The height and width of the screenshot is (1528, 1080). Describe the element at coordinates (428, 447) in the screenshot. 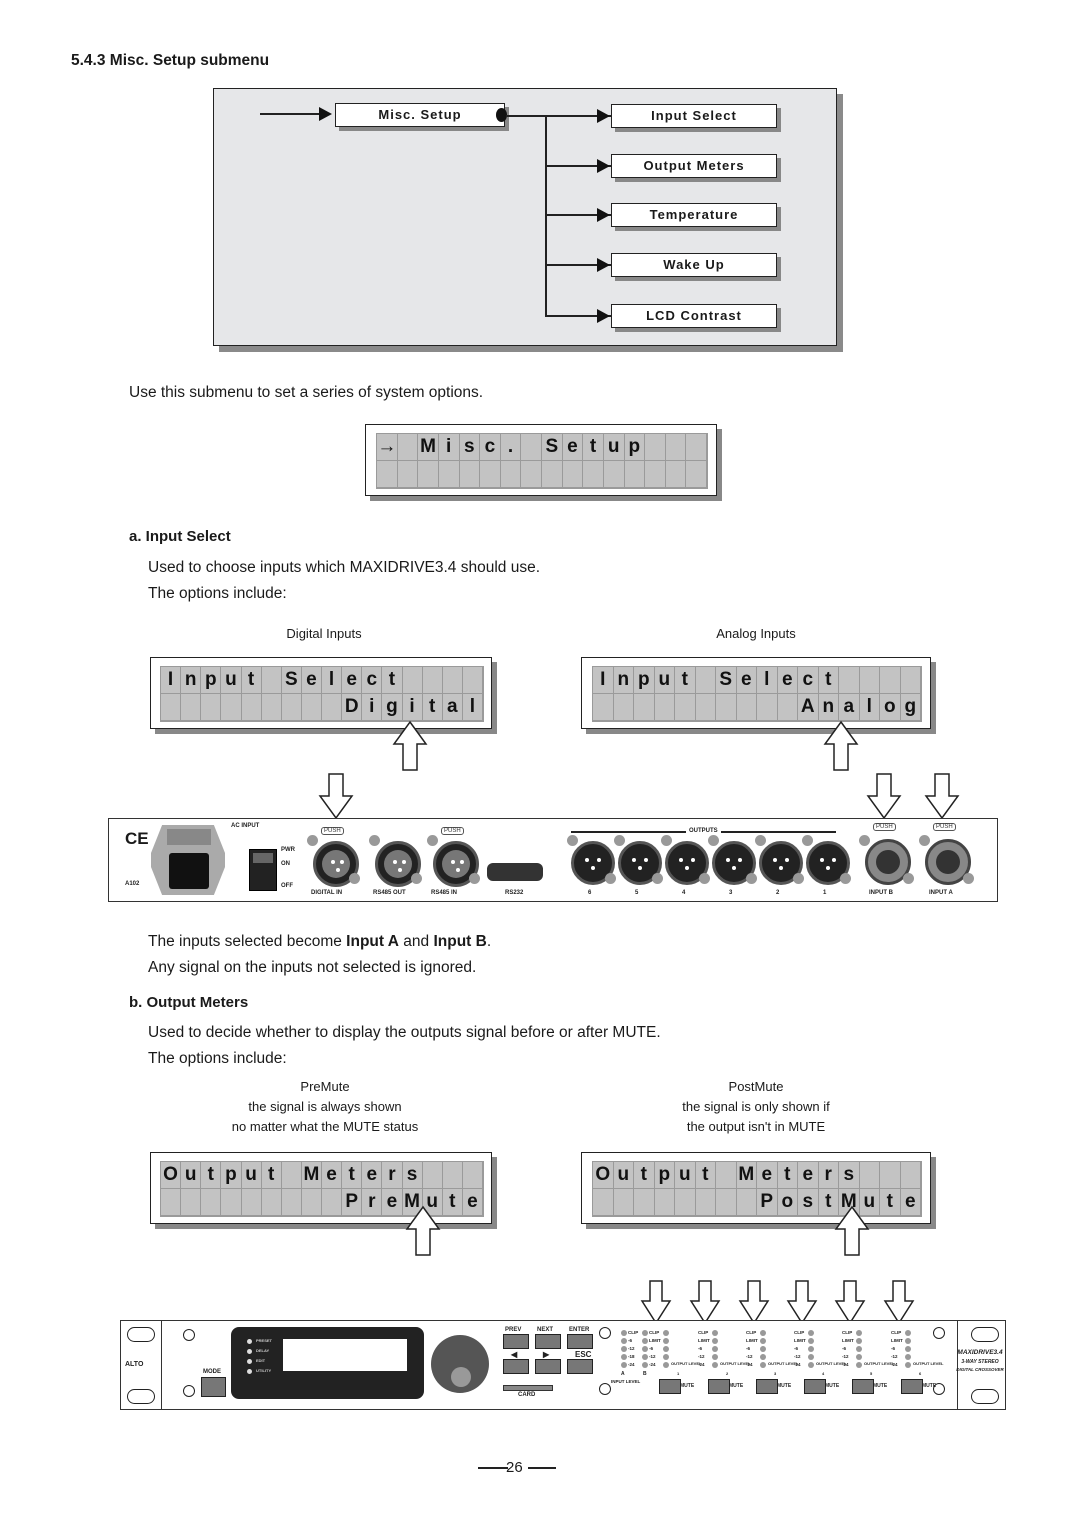

I see `lcd-cell: M` at that location.